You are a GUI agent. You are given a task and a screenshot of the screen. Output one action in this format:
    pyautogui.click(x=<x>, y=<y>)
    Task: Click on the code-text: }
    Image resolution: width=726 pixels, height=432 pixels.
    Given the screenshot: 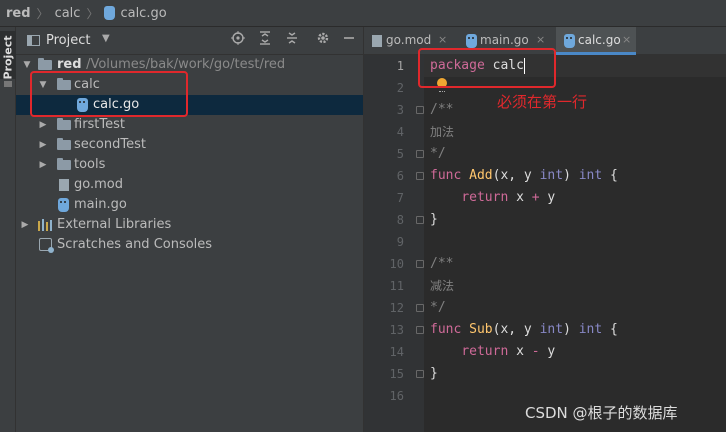 What is the action you would take?
    pyautogui.click(x=434, y=373)
    